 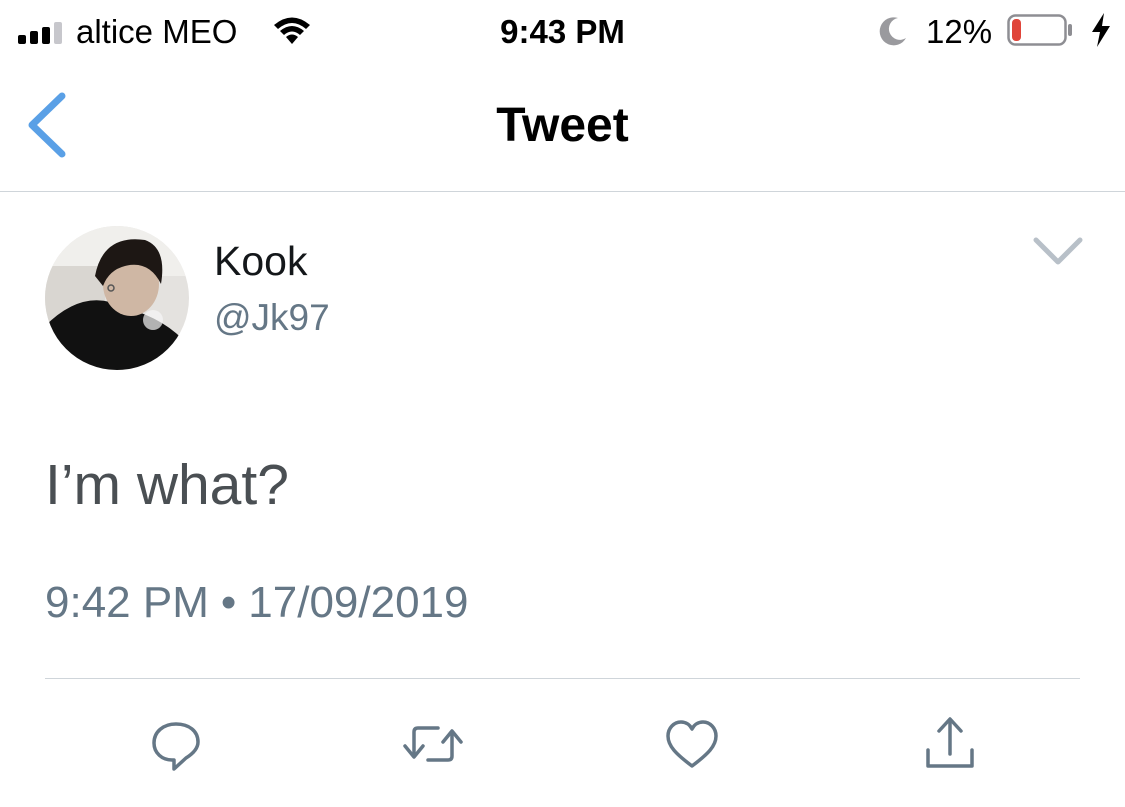 I want to click on heart-icon, so click(x=692, y=744).